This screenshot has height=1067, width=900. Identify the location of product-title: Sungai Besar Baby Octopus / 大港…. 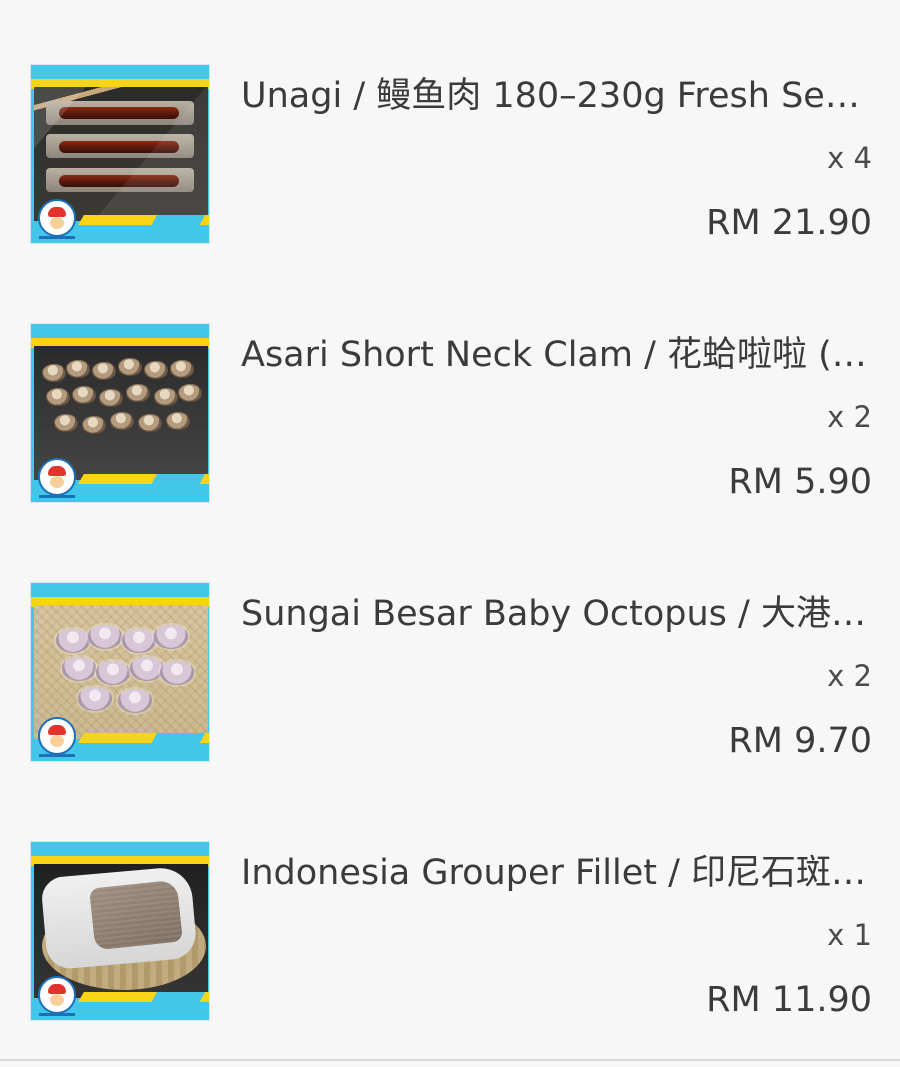
(553, 614).